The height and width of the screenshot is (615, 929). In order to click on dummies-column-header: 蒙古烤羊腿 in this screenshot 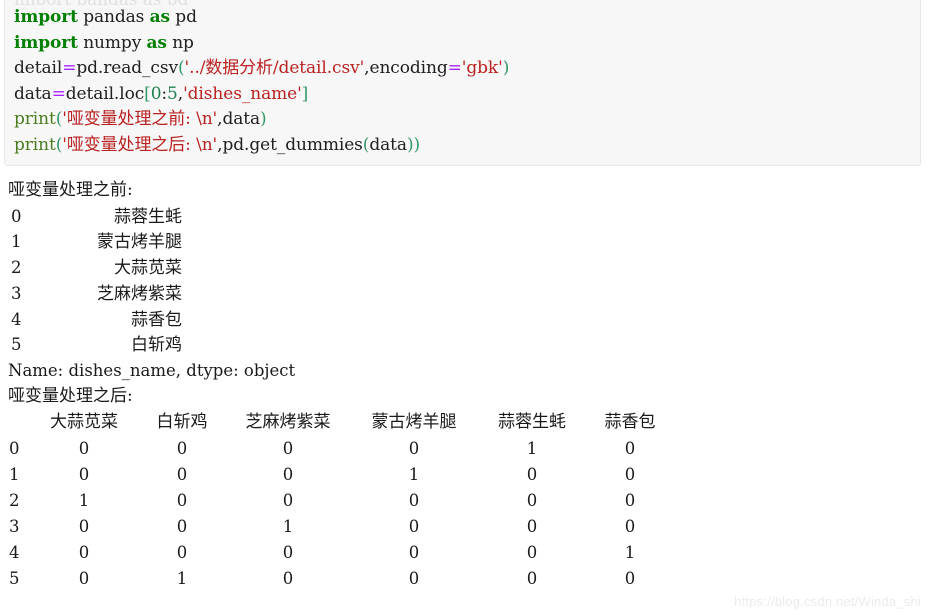, I will do `click(414, 422)`.